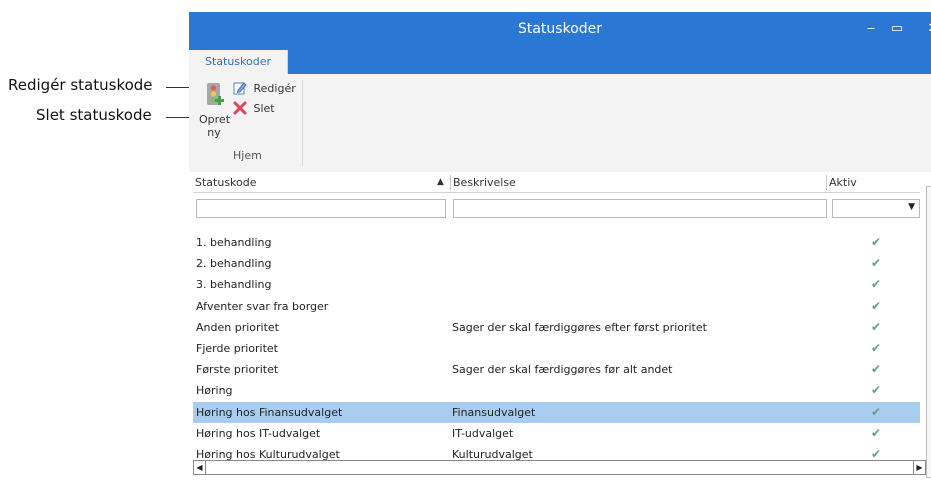 The width and height of the screenshot is (931, 480). Describe the element at coordinates (262, 306) in the screenshot. I see `cell-statuskode: Afventer svar fra borger` at that location.